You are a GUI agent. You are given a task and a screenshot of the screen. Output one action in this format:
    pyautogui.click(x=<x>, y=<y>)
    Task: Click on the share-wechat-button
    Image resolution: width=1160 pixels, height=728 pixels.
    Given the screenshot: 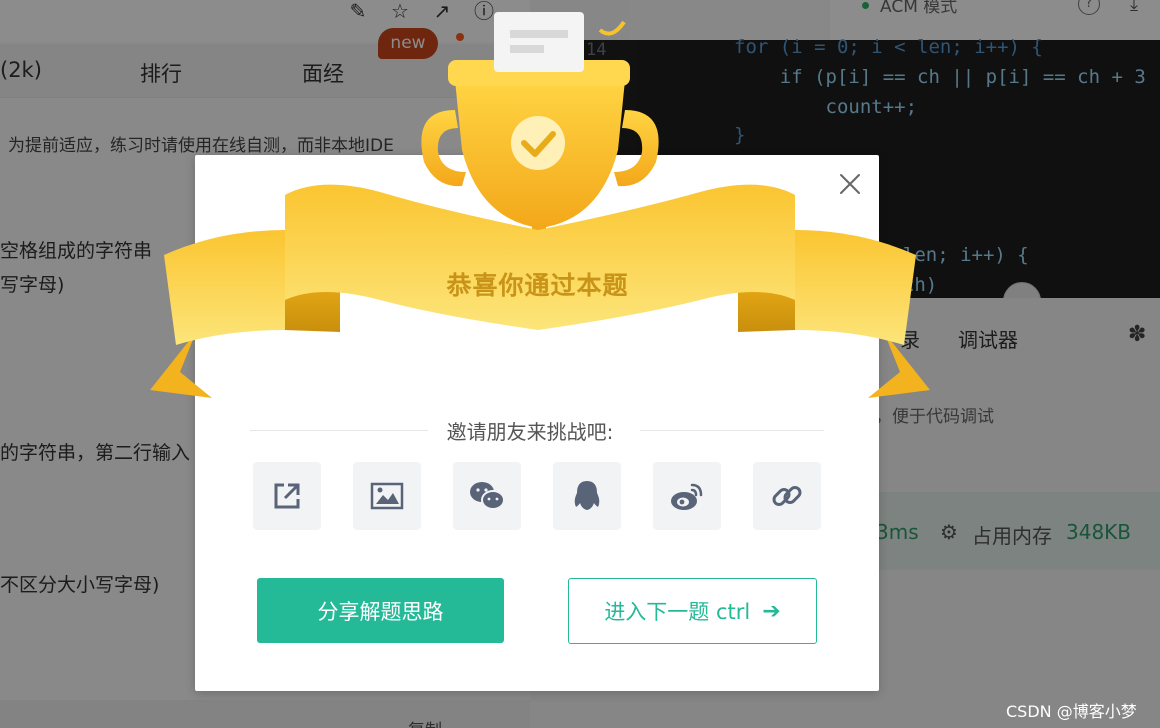 What is the action you would take?
    pyautogui.click(x=487, y=496)
    